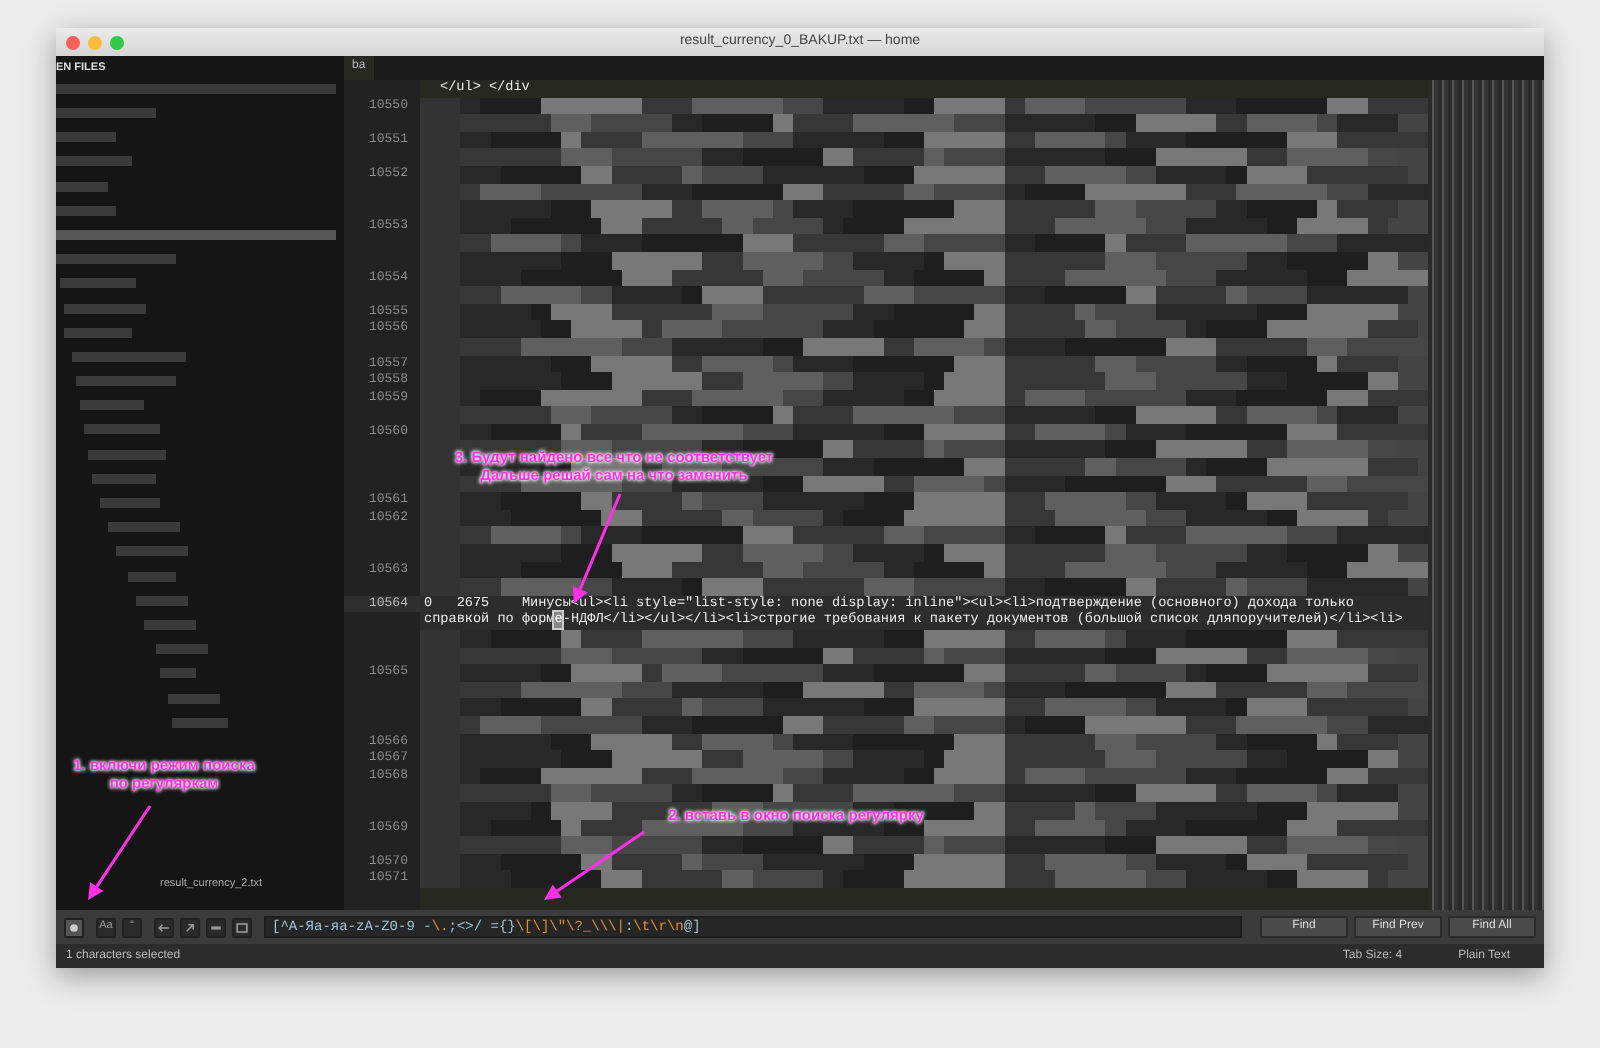 The image size is (1600, 1048). Describe the element at coordinates (190, 927) in the screenshot. I see `wrap-toggle` at that location.